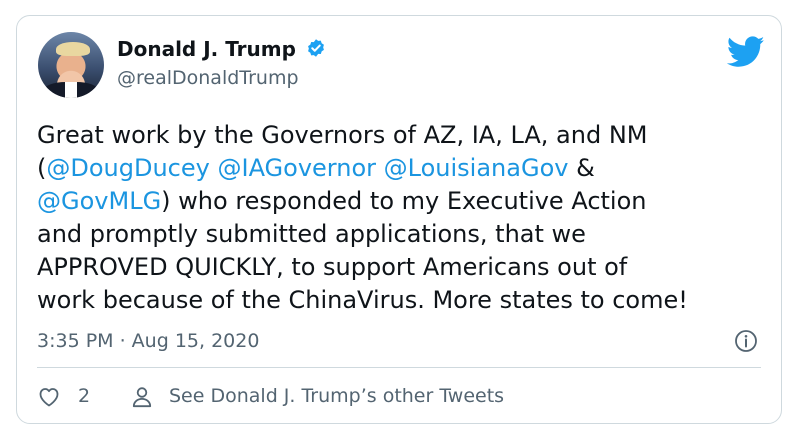 The height and width of the screenshot is (442, 800). Describe the element at coordinates (148, 341) in the screenshot. I see `tweet-timestamp: 3:35 PM · Aug 15, 2020` at that location.